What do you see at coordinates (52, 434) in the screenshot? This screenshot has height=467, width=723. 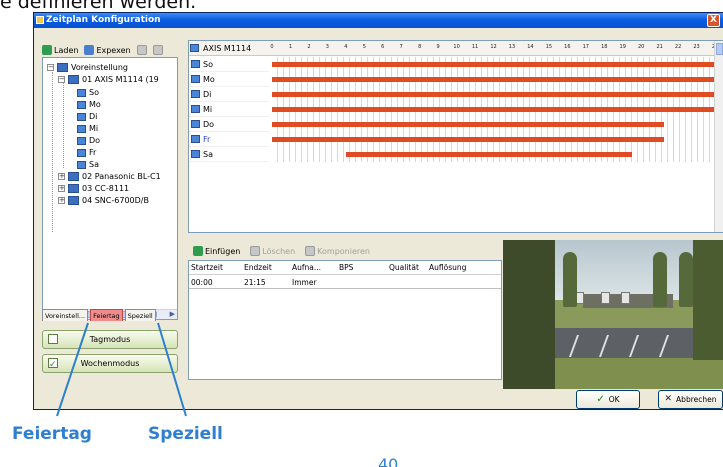 I see `holiday-callout: Feiertag` at bounding box center [52, 434].